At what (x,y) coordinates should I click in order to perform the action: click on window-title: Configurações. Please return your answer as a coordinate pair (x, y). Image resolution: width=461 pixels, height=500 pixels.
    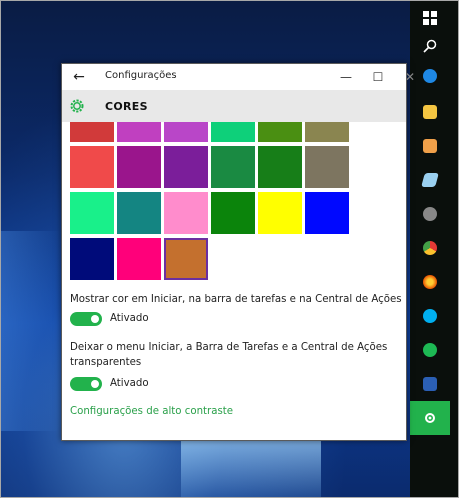
    Looking at the image, I should click on (141, 75).